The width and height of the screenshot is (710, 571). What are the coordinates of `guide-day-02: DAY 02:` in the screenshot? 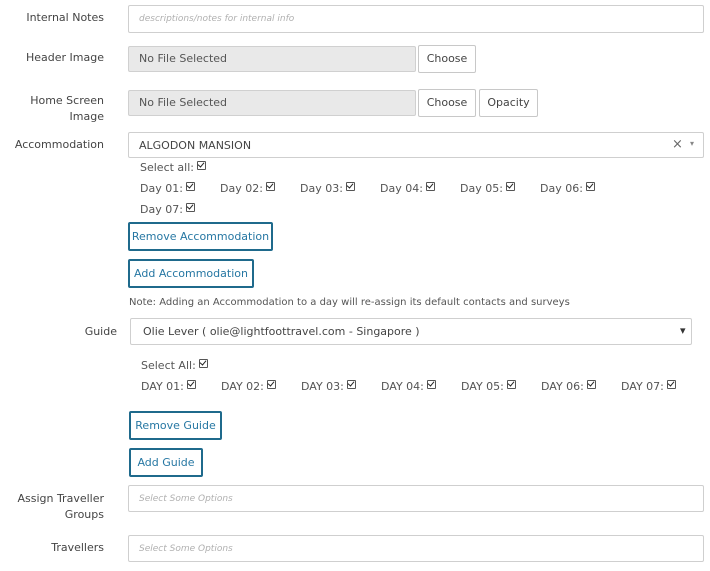 It's located at (248, 387).